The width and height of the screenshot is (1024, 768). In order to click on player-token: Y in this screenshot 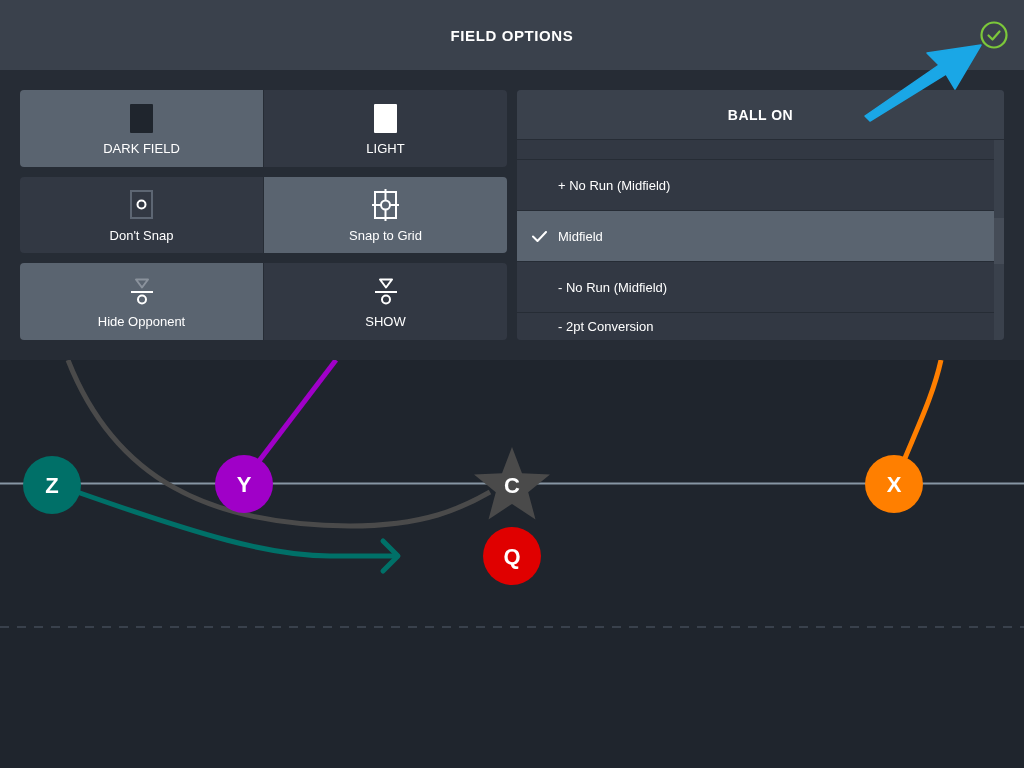, I will do `click(244, 484)`.